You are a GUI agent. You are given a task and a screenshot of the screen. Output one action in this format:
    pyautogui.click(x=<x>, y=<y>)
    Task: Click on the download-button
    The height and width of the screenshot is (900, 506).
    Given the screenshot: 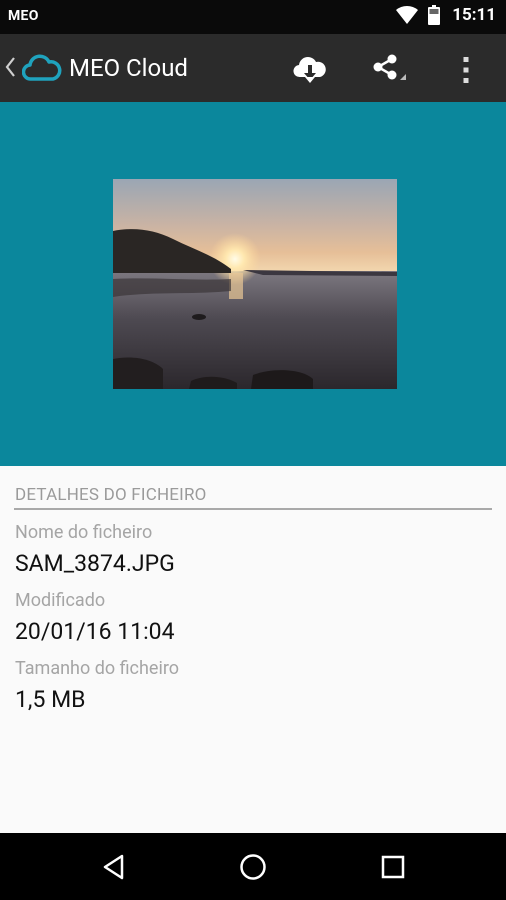 What is the action you would take?
    pyautogui.click(x=310, y=70)
    